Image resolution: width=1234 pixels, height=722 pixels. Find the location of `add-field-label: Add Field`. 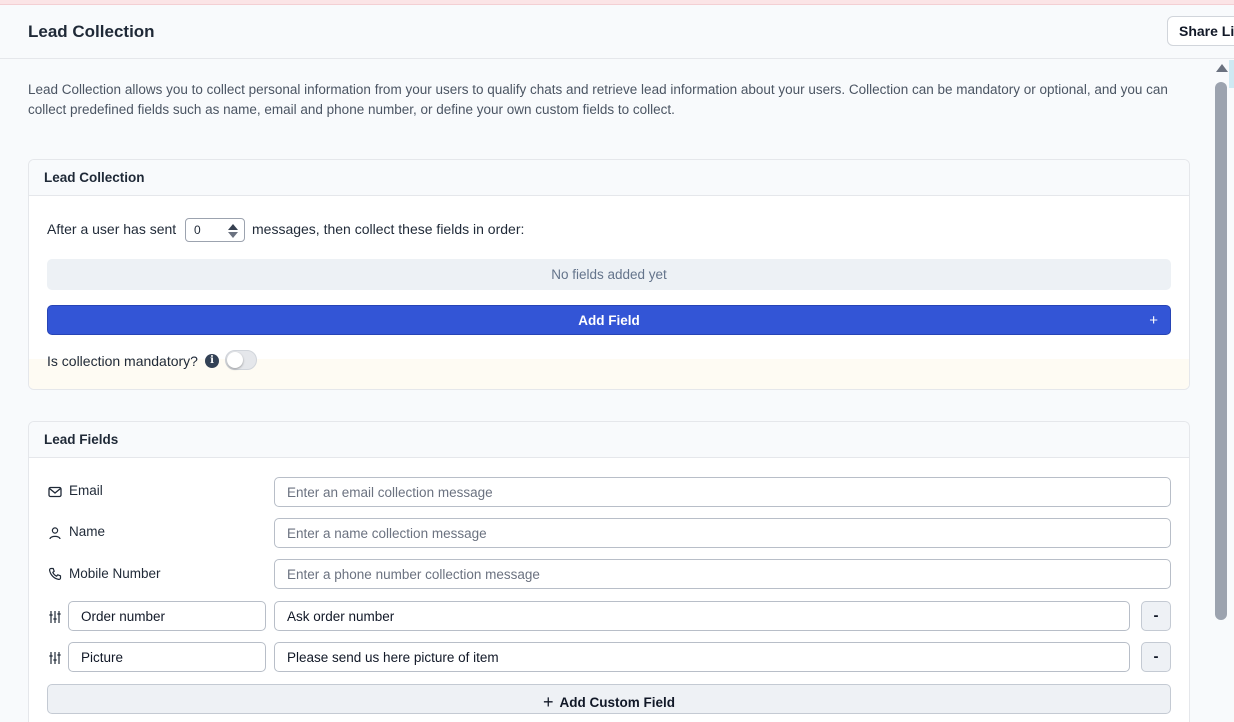

add-field-label: Add Field is located at coordinates (609, 320).